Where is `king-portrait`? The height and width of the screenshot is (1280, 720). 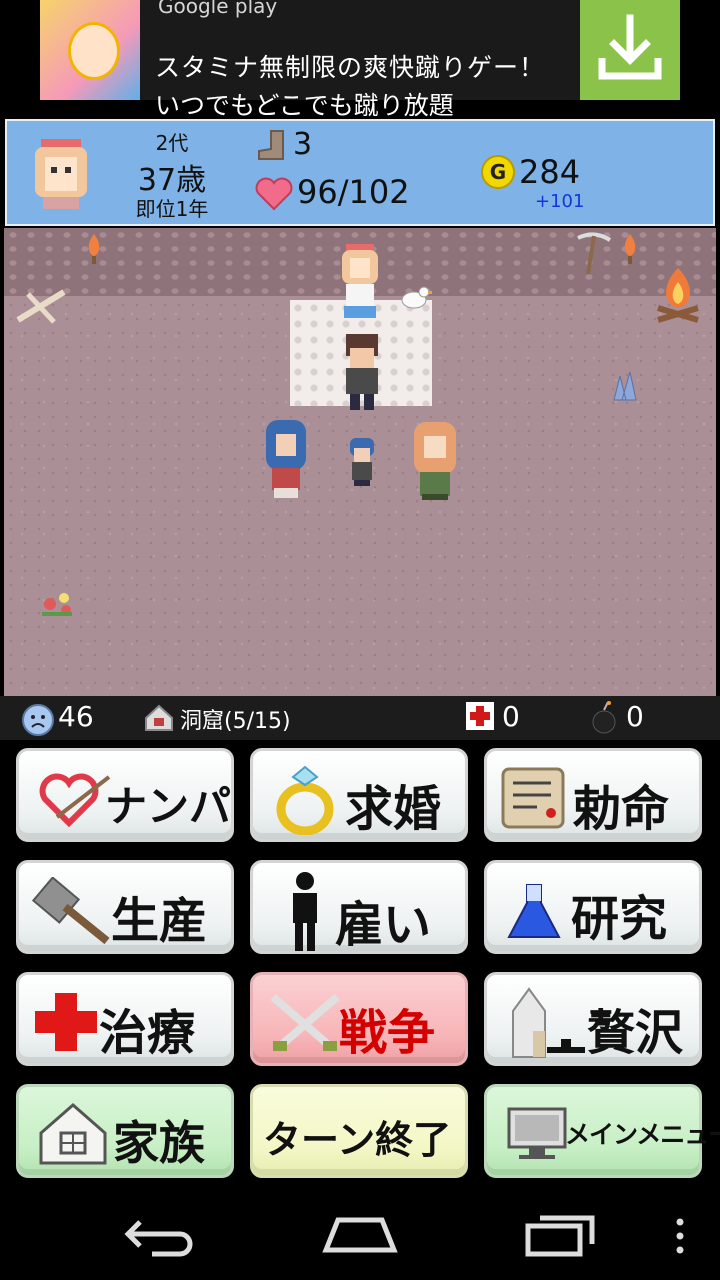
king-portrait is located at coordinates (61, 172).